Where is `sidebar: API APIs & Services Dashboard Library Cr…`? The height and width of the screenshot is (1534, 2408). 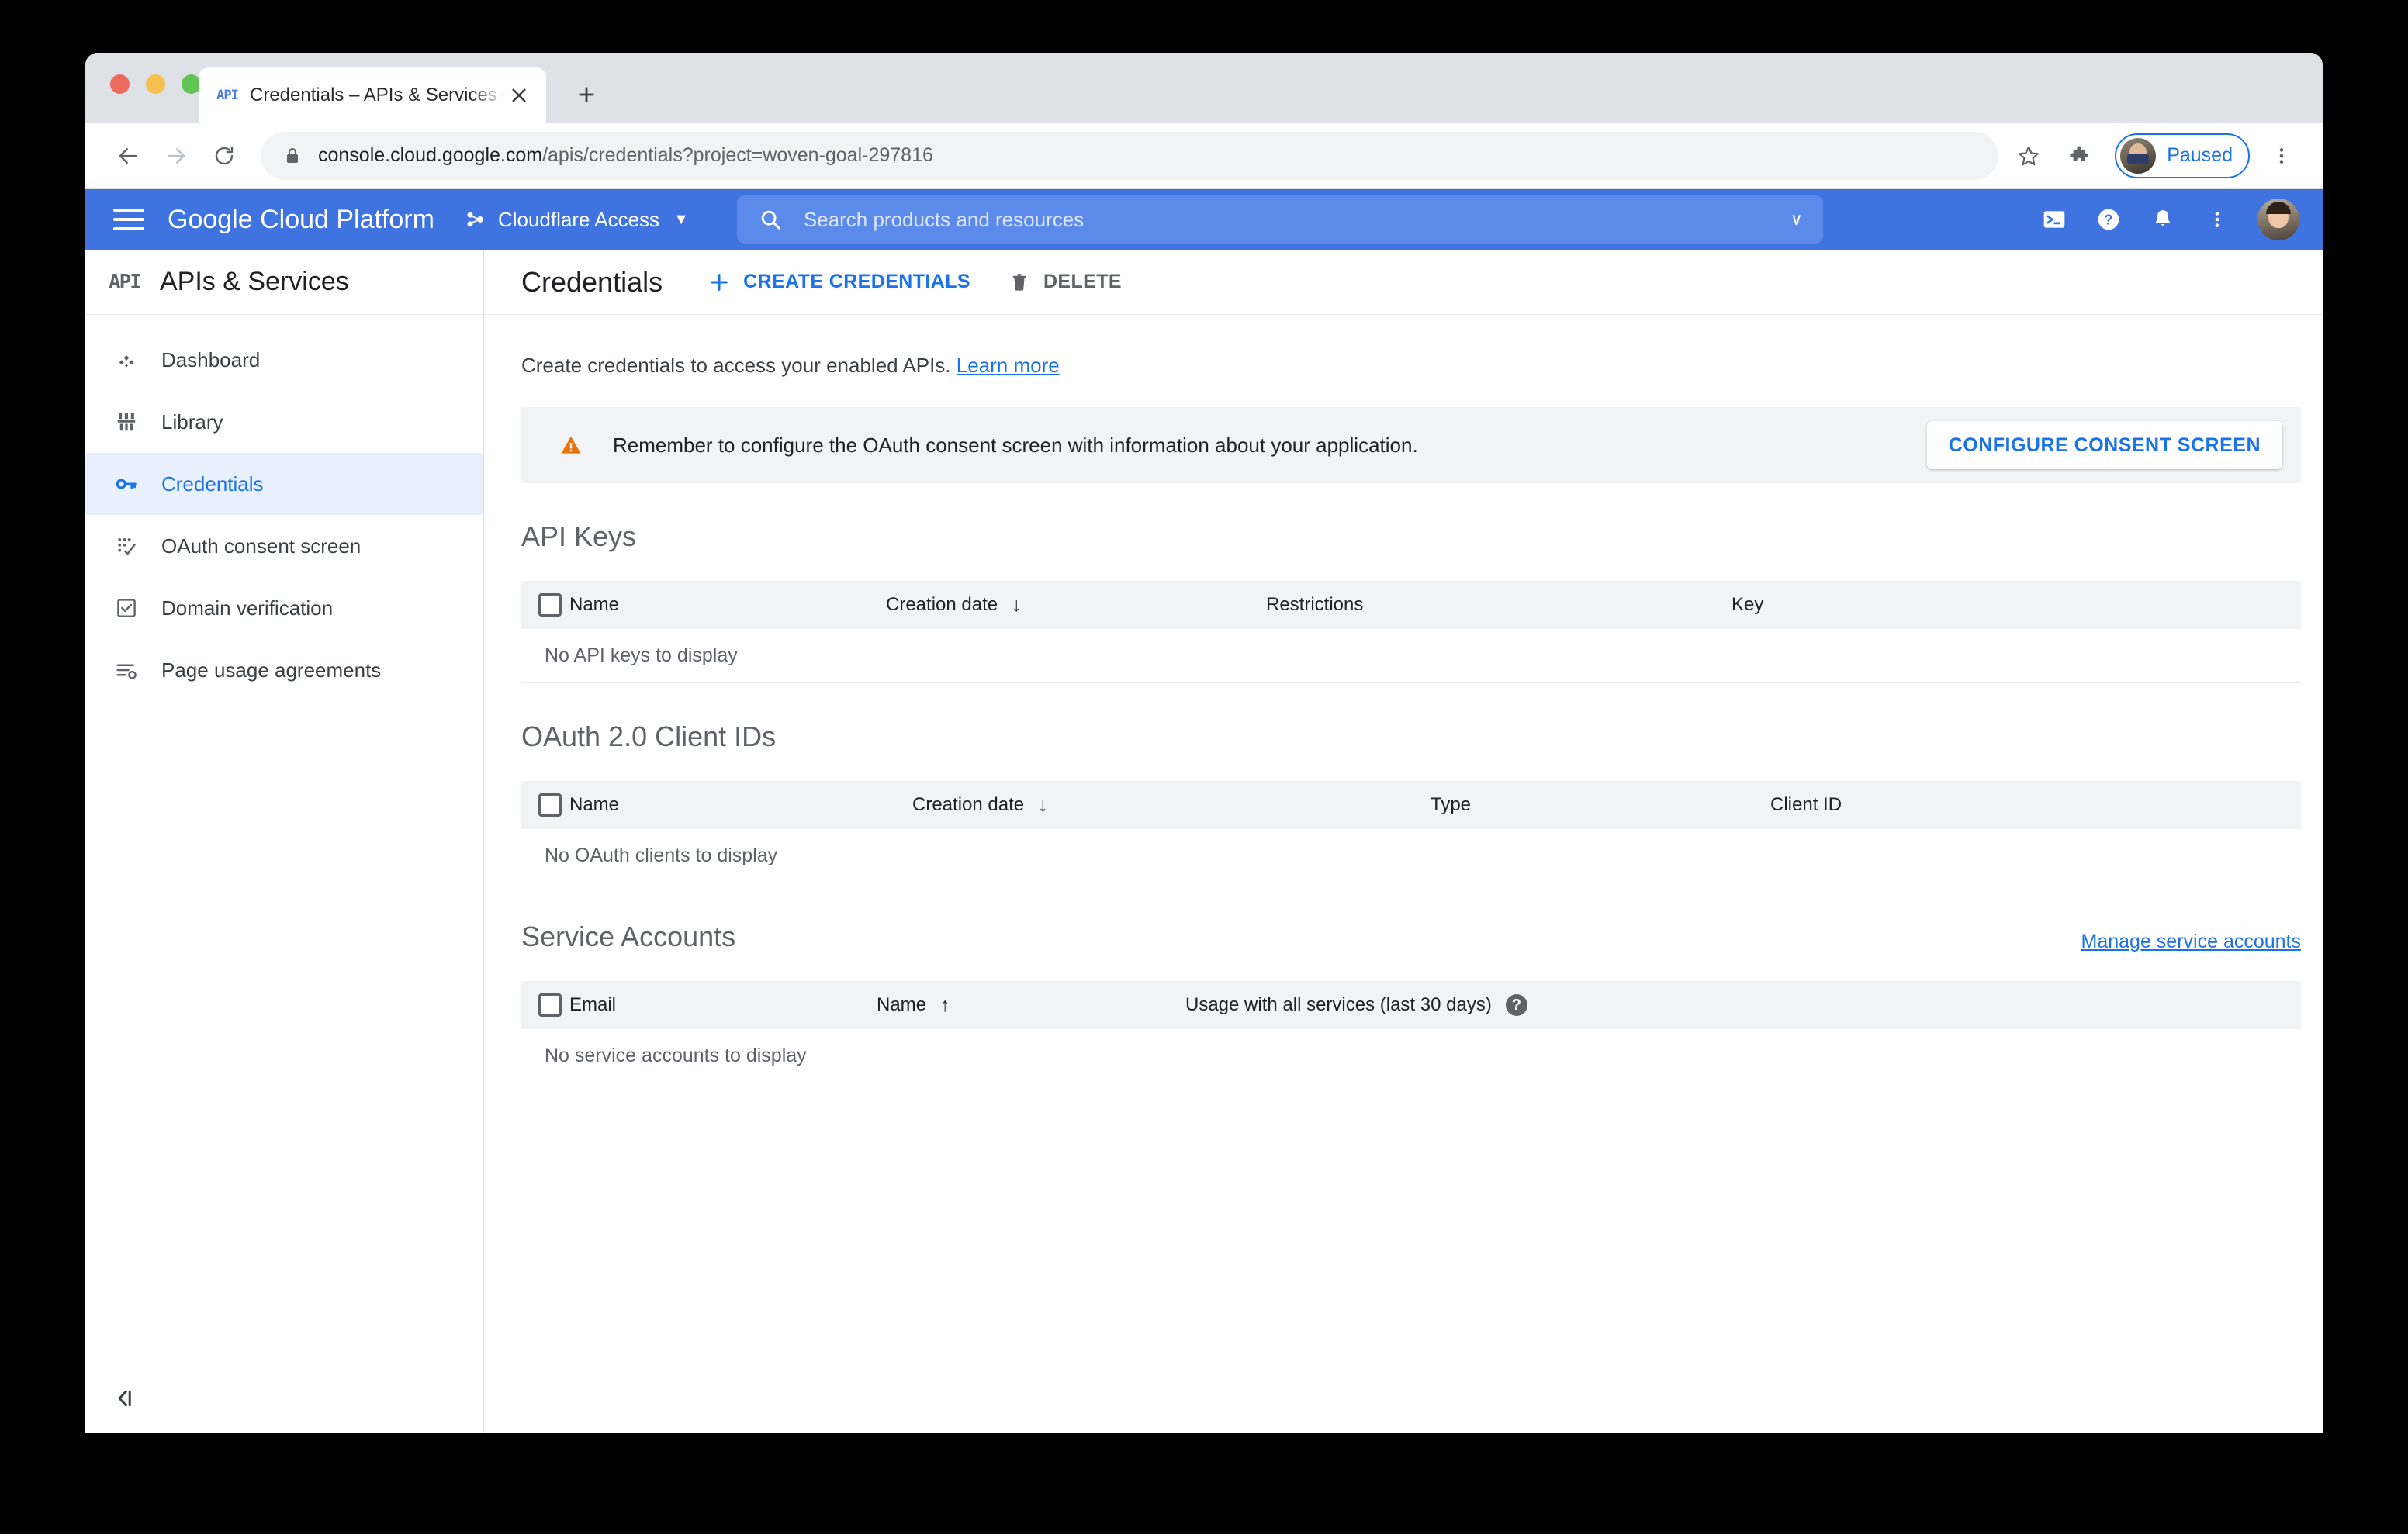
sidebar: API APIs & Services Dashboard Library Cr… is located at coordinates (284, 841).